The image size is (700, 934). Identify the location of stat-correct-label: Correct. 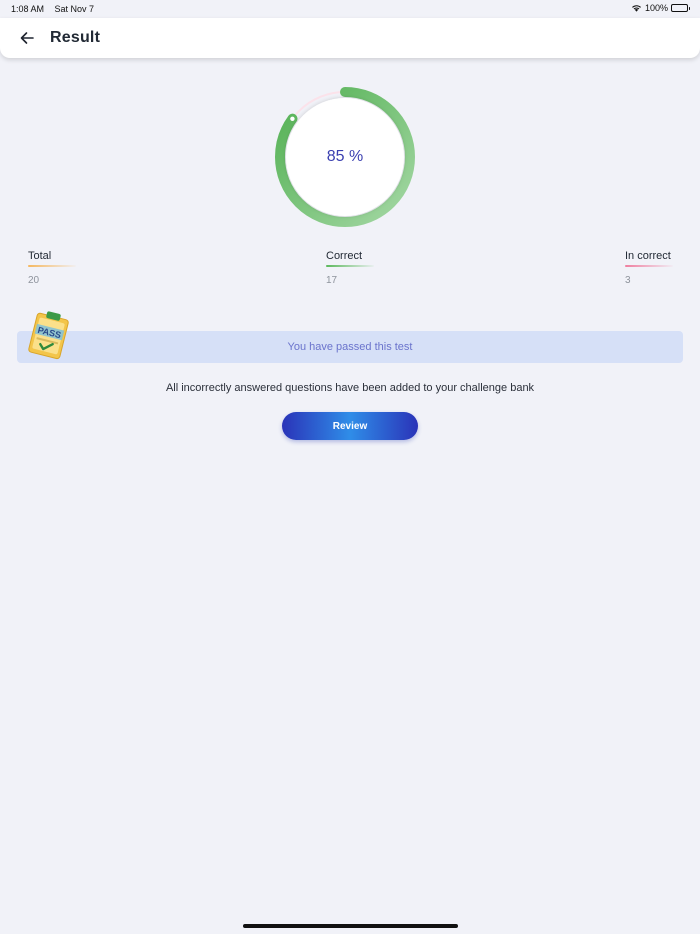
(344, 256).